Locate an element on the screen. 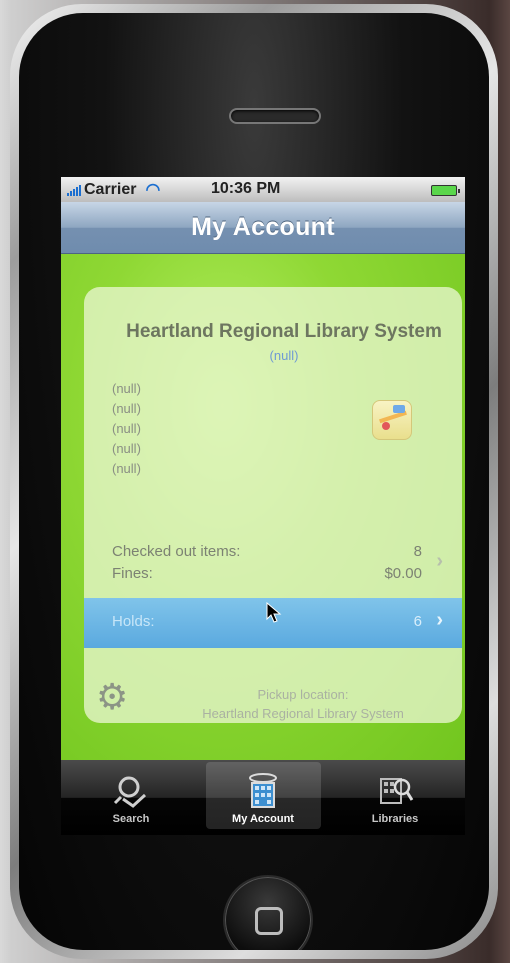 This screenshot has width=510, height=963. library-name: Heartland Regional Library System is located at coordinates (284, 331).